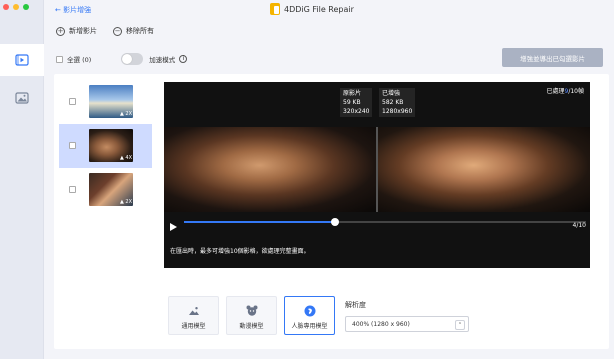 The image size is (614, 359). I want to click on plus-circle-icon: +, so click(60, 31).